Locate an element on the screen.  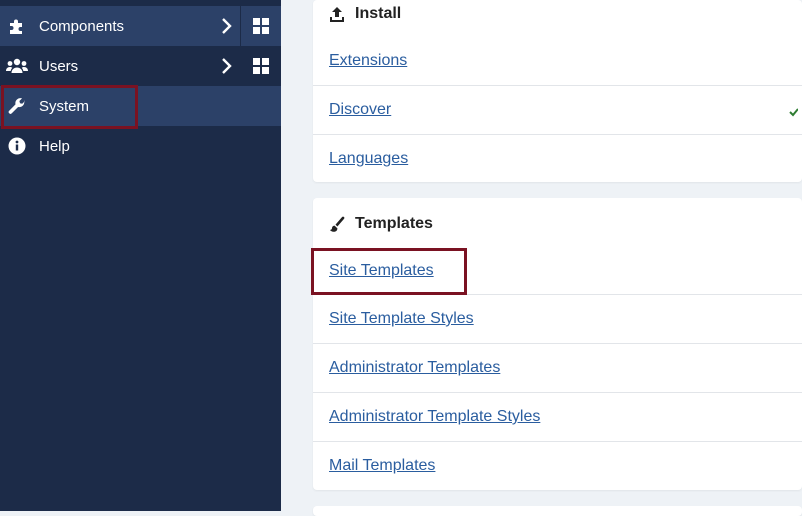
list-item: Administrator Templates is located at coordinates (557, 367).